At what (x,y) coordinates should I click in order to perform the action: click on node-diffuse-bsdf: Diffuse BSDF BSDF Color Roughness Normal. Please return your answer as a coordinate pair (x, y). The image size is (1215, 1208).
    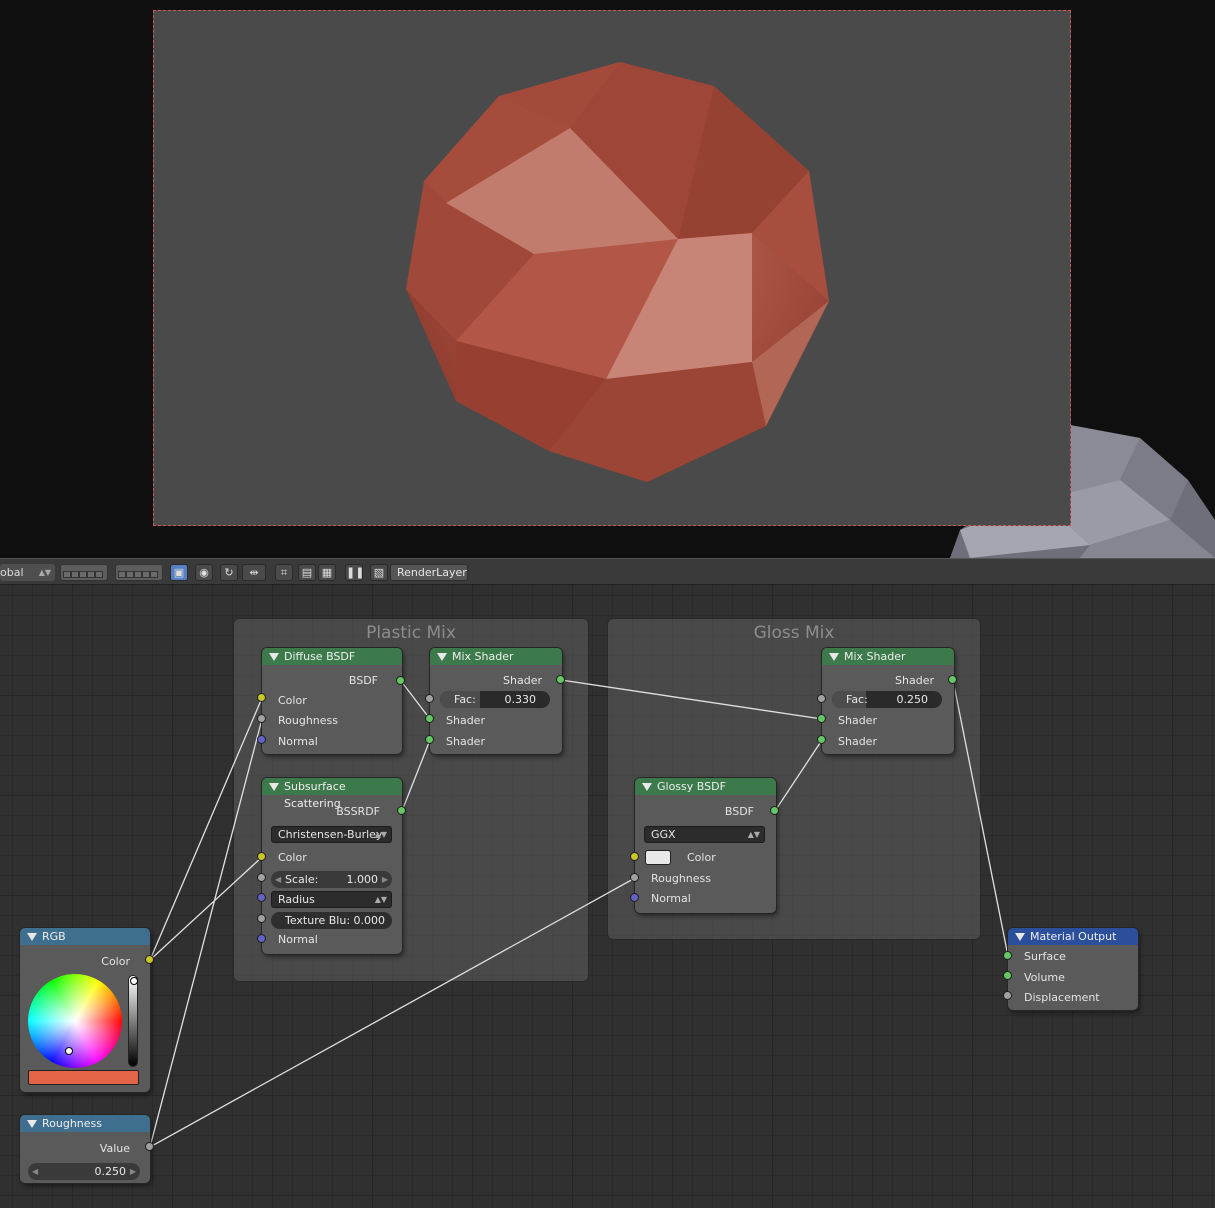
    Looking at the image, I should click on (332, 701).